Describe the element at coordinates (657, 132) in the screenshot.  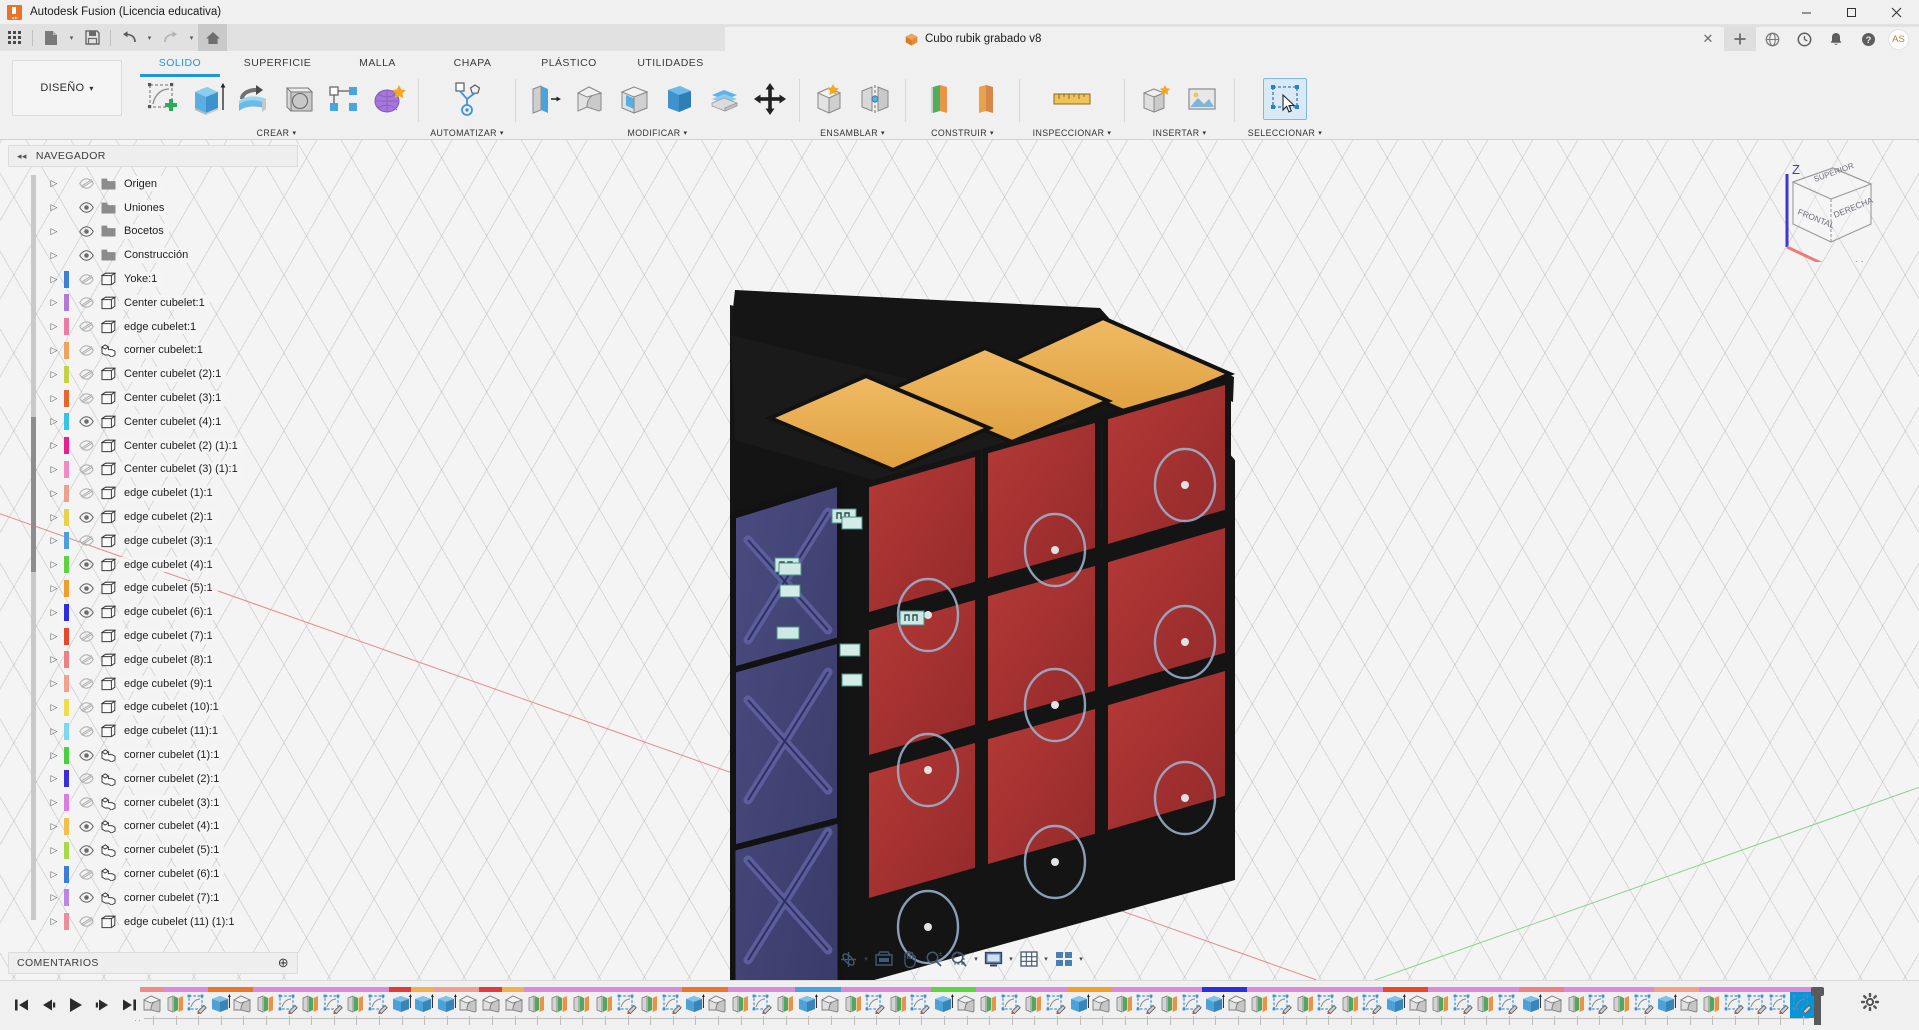
I see `group-label-modificar: MODIFICAR ▾` at that location.